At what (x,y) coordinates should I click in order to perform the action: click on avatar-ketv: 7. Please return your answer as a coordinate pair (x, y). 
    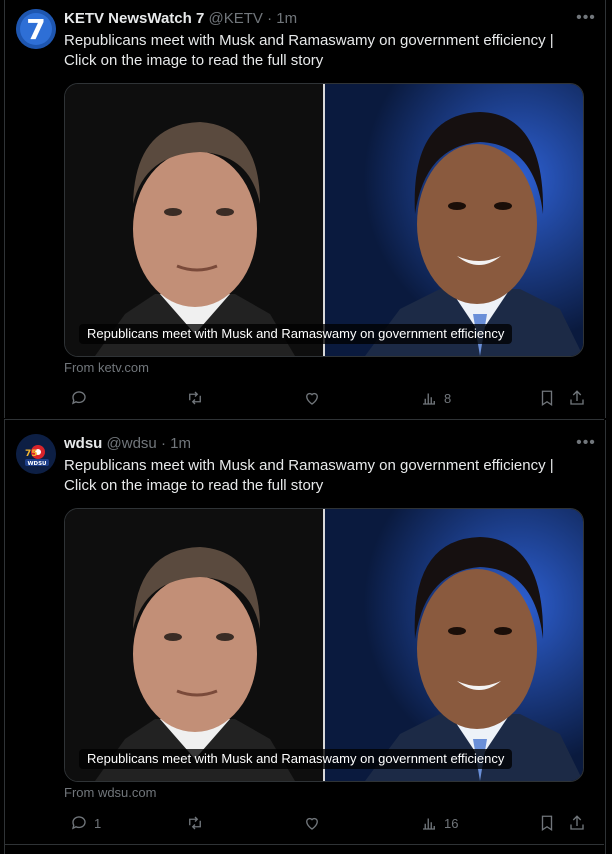
    Looking at the image, I should click on (36, 29).